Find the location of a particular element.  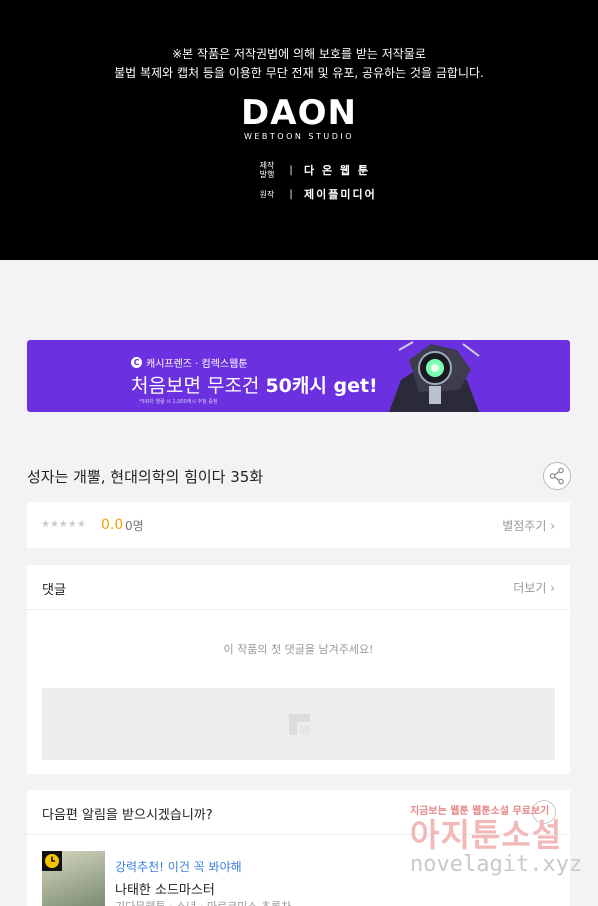

credit-row-original: 원작 | 제이플미디어 is located at coordinates (321, 194).